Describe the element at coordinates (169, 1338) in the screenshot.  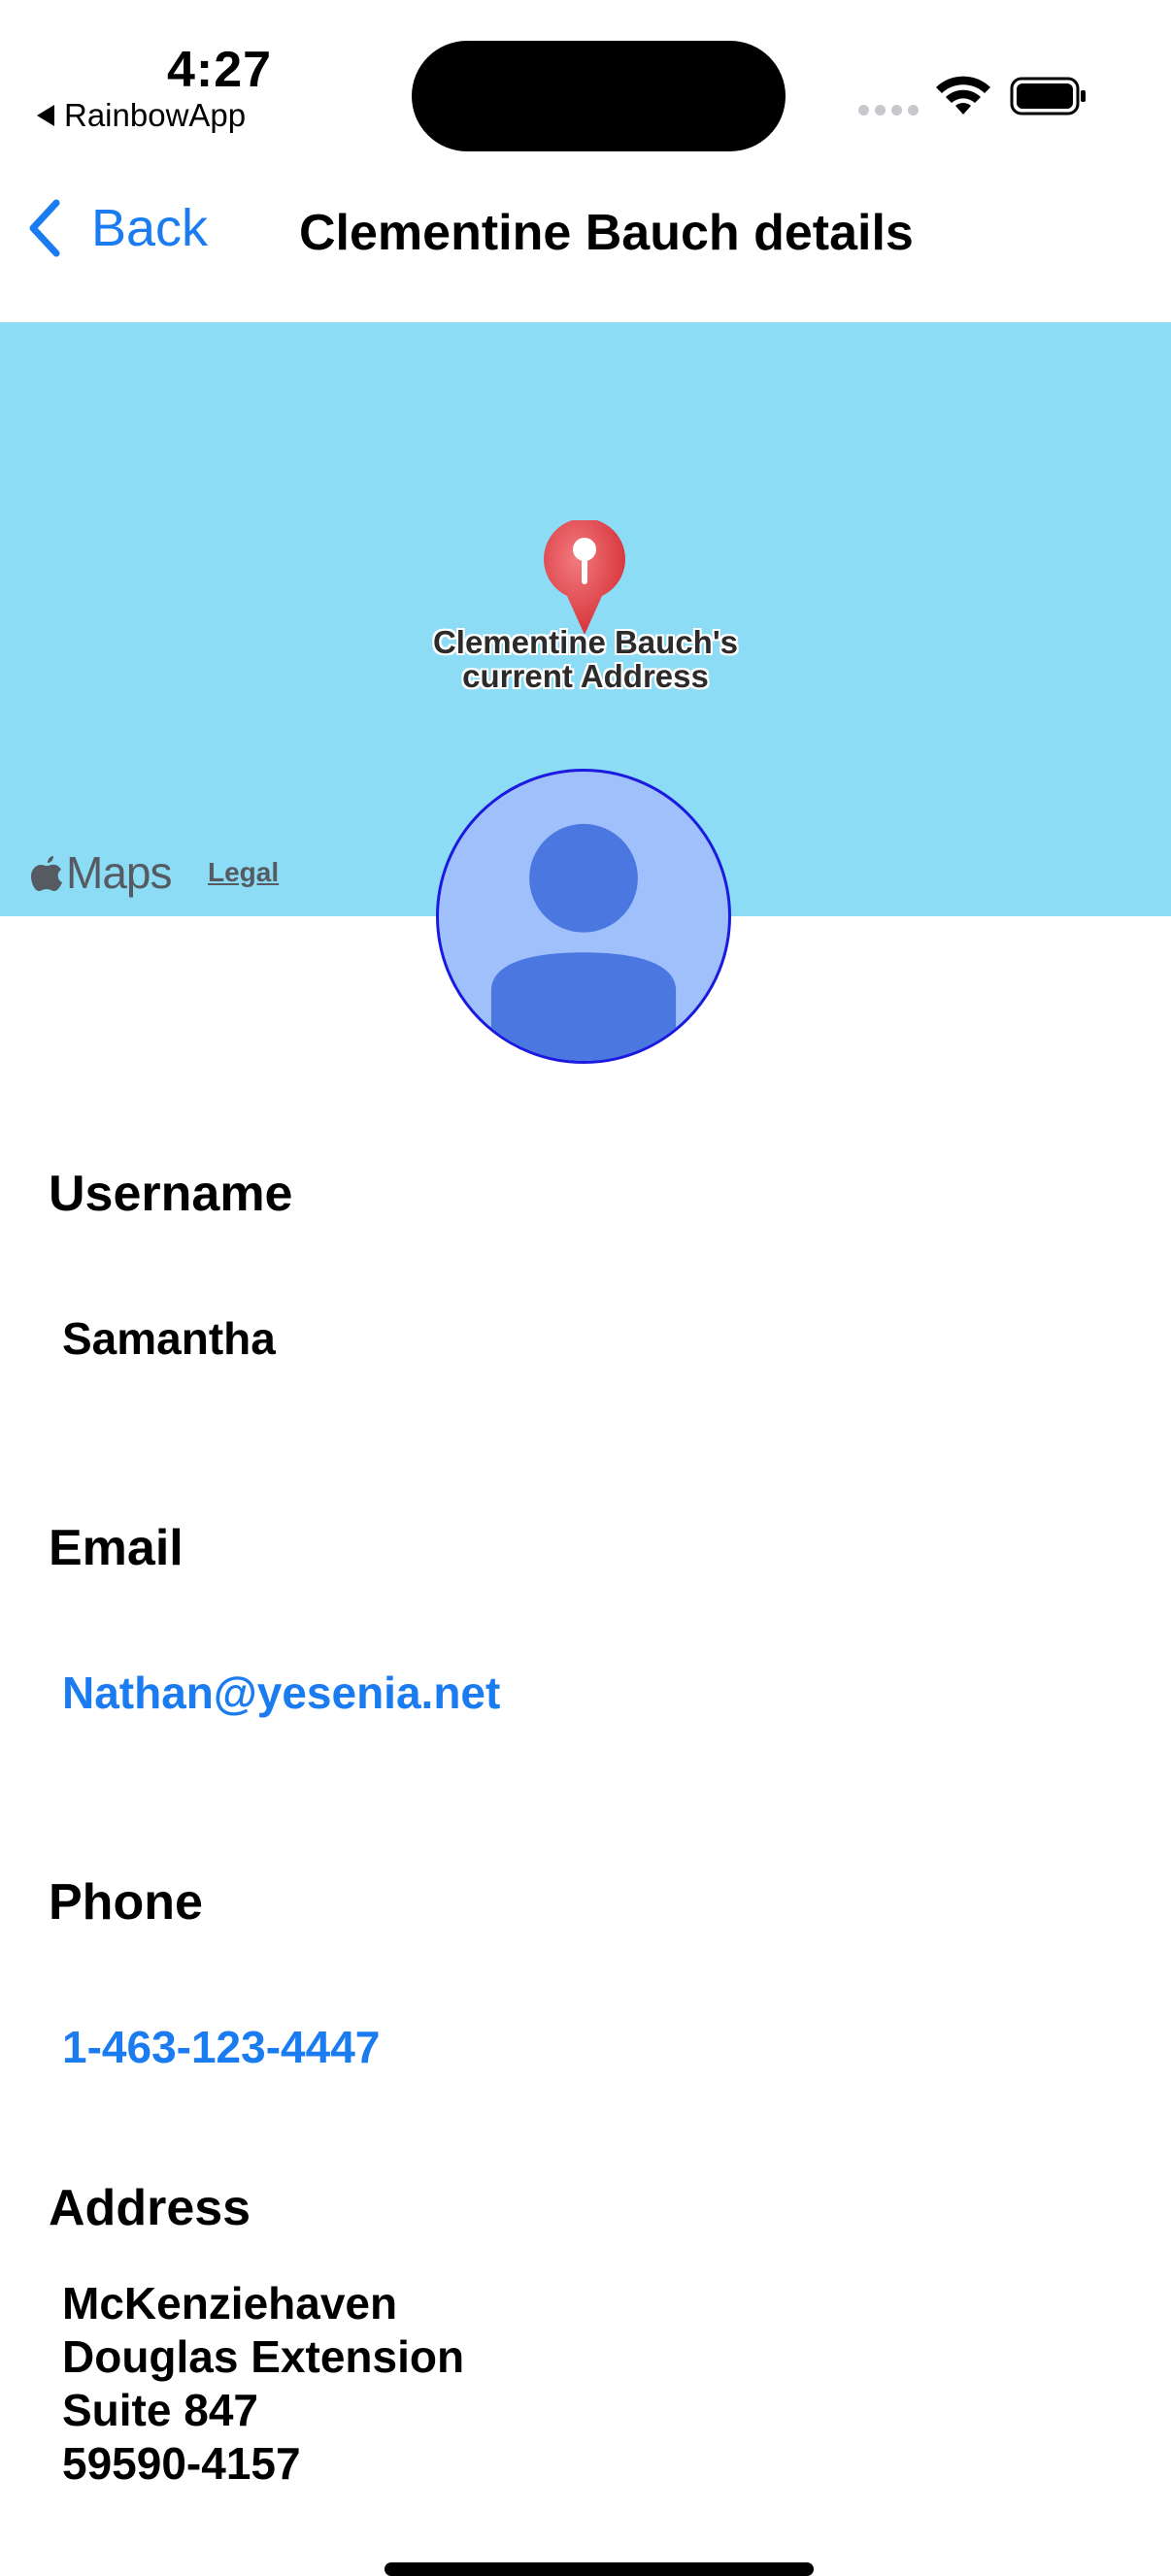
I see `username-value: Samantha` at that location.